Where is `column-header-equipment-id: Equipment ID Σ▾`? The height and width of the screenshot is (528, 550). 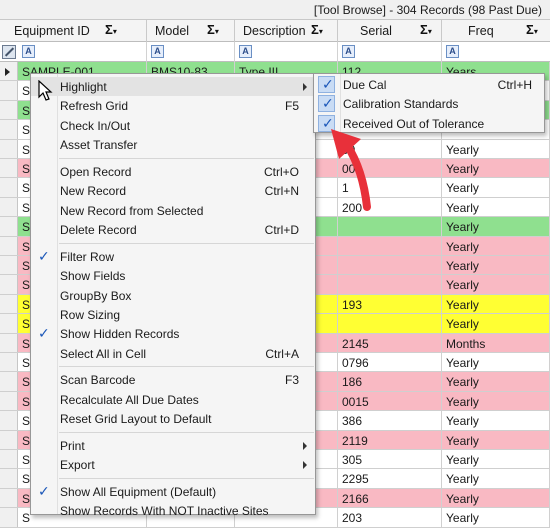 column-header-equipment-id: Equipment ID Σ▾ is located at coordinates (73, 31).